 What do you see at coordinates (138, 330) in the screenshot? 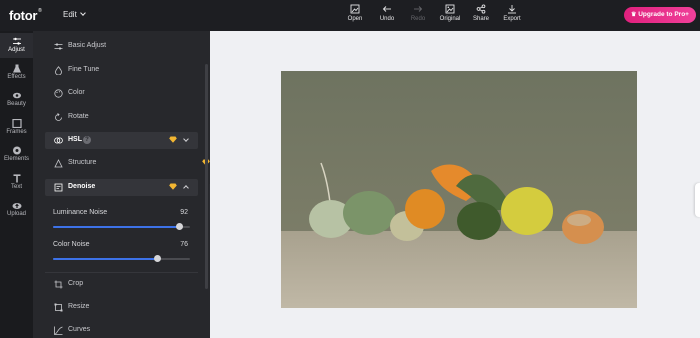
I see `section-curves: Curves` at bounding box center [138, 330].